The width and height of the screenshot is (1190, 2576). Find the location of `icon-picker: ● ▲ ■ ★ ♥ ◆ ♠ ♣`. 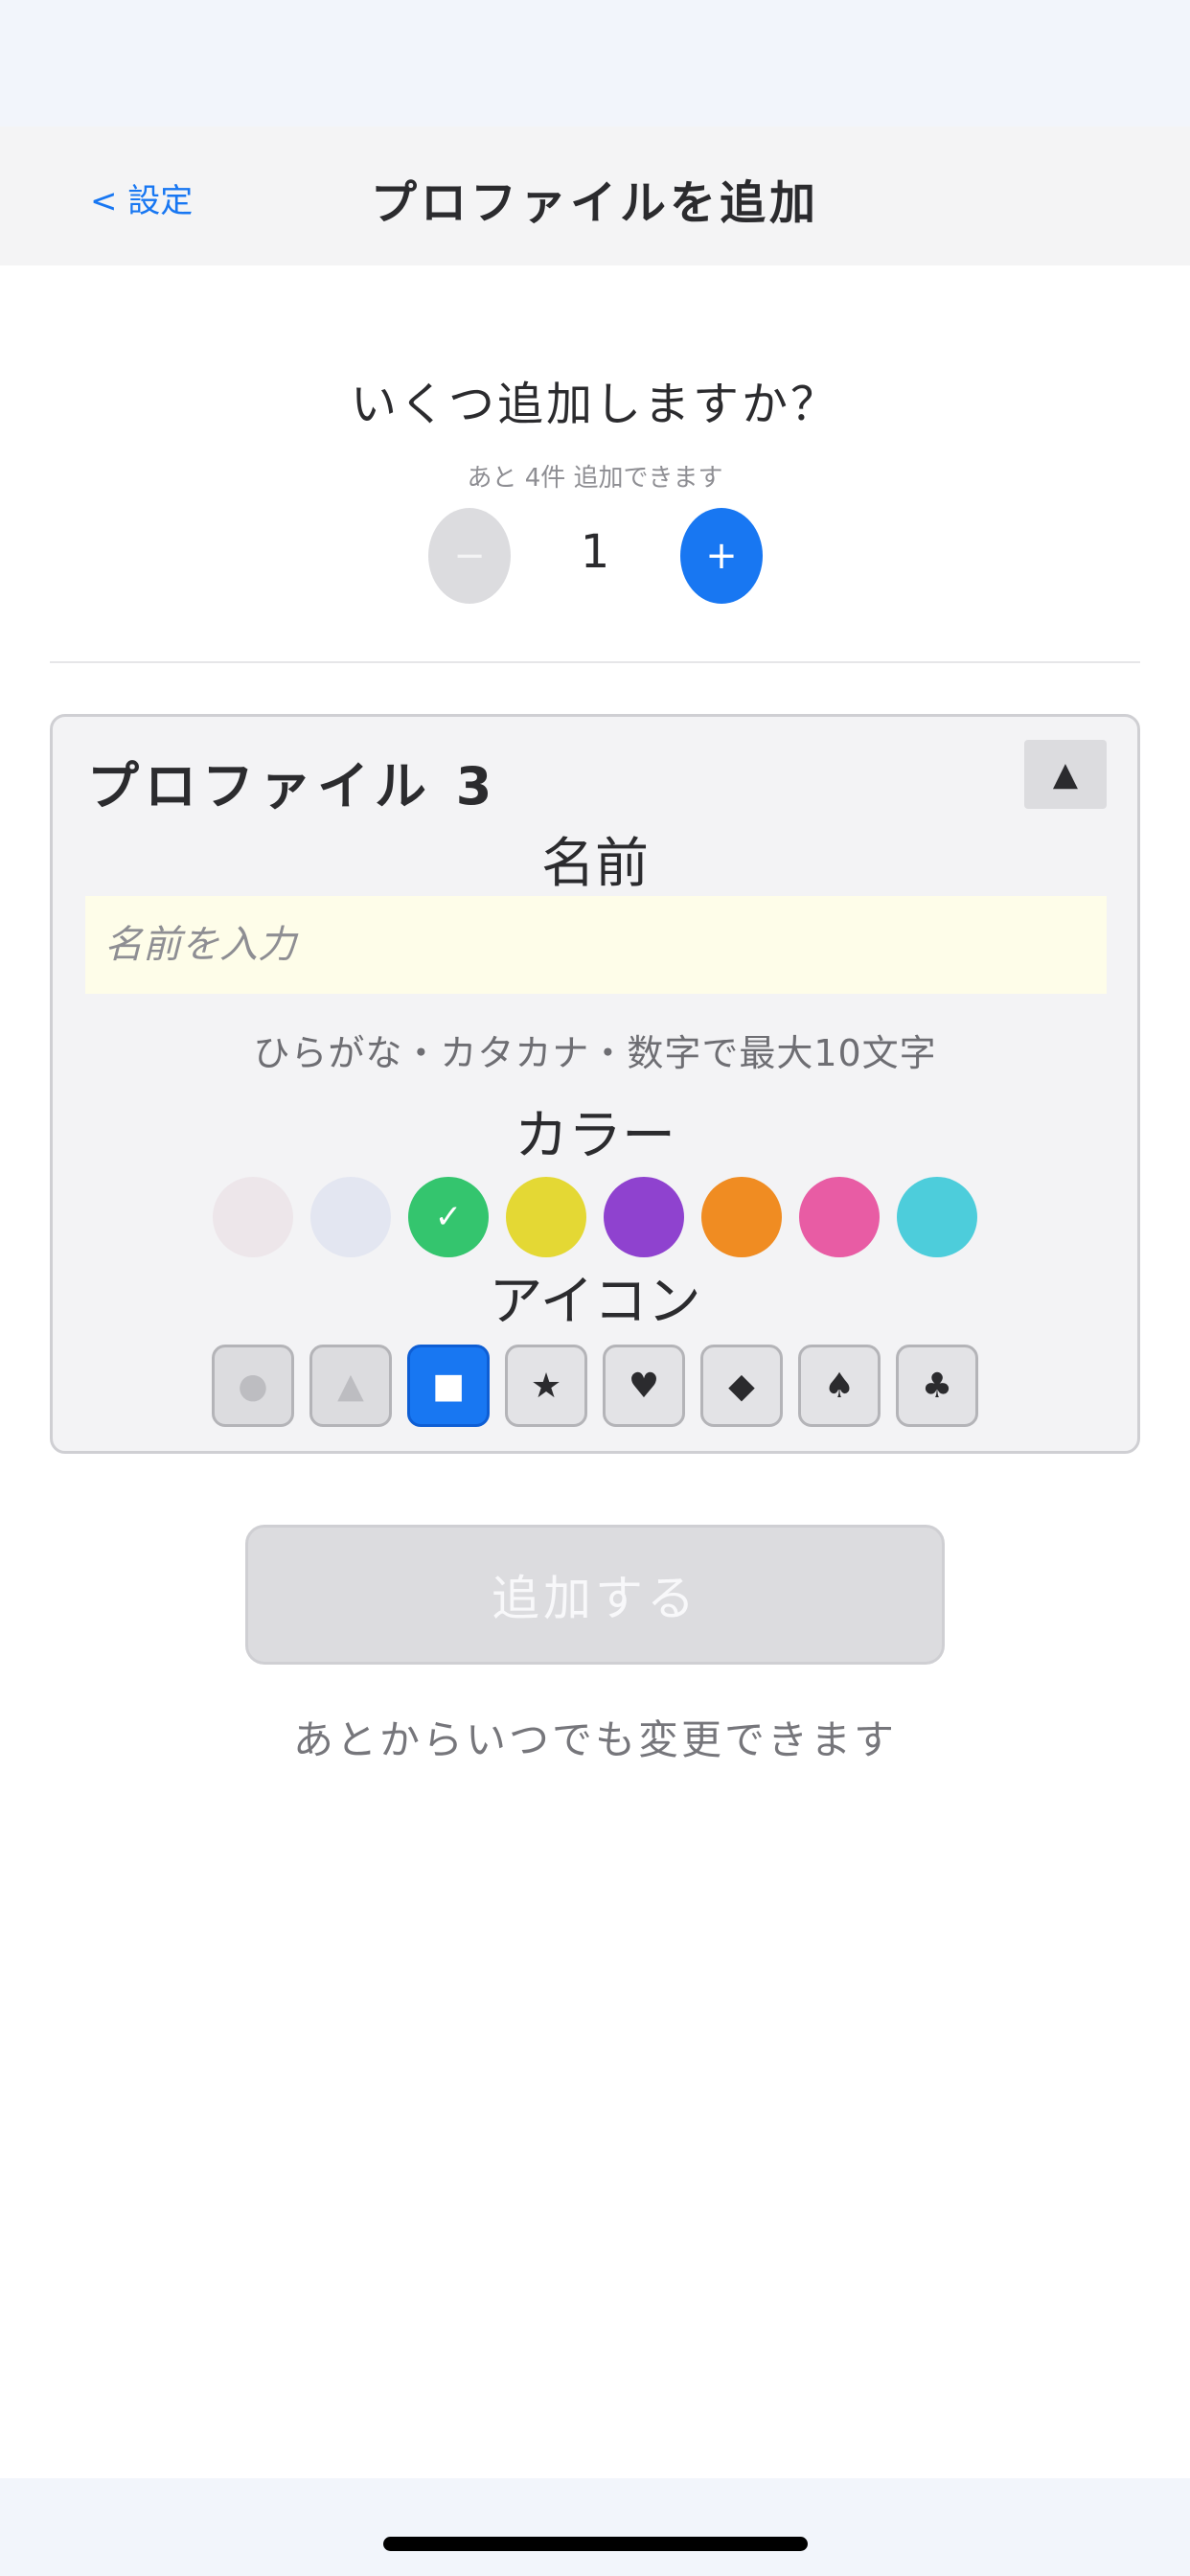

icon-picker: ● ▲ ■ ★ ♥ ◆ ♠ ♣ is located at coordinates (595, 1386).